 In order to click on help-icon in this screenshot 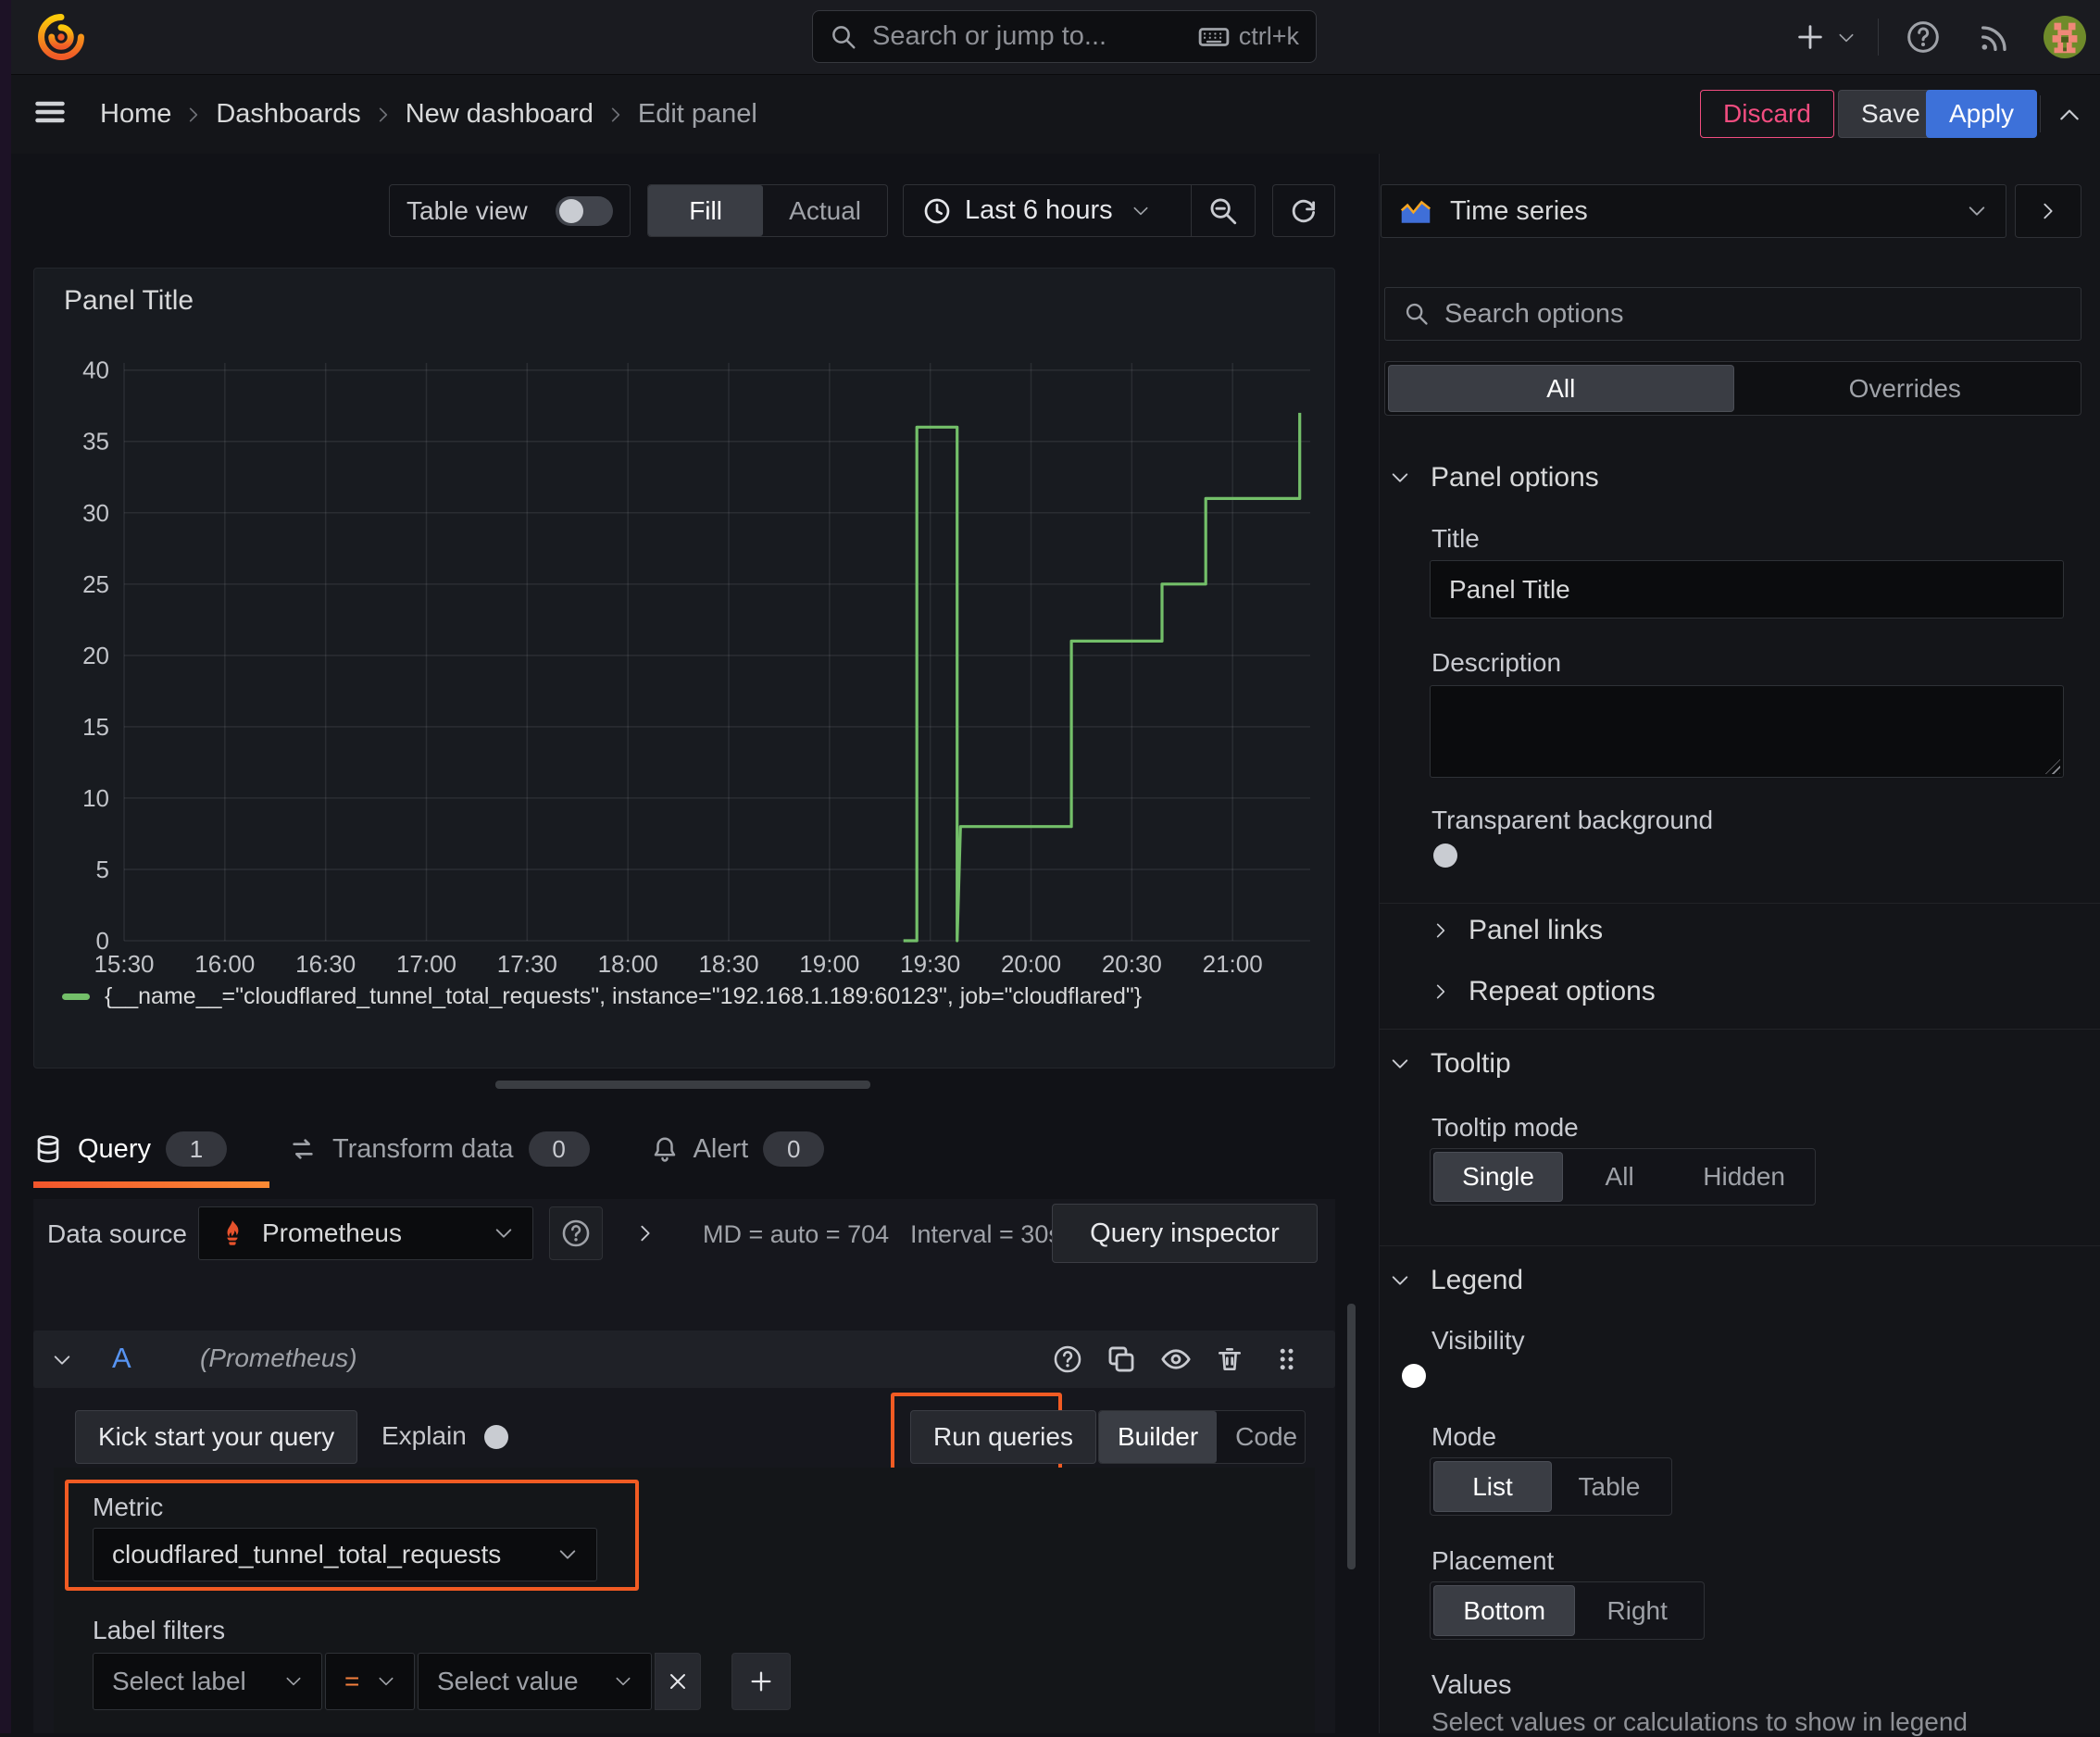, I will do `click(1923, 37)`.